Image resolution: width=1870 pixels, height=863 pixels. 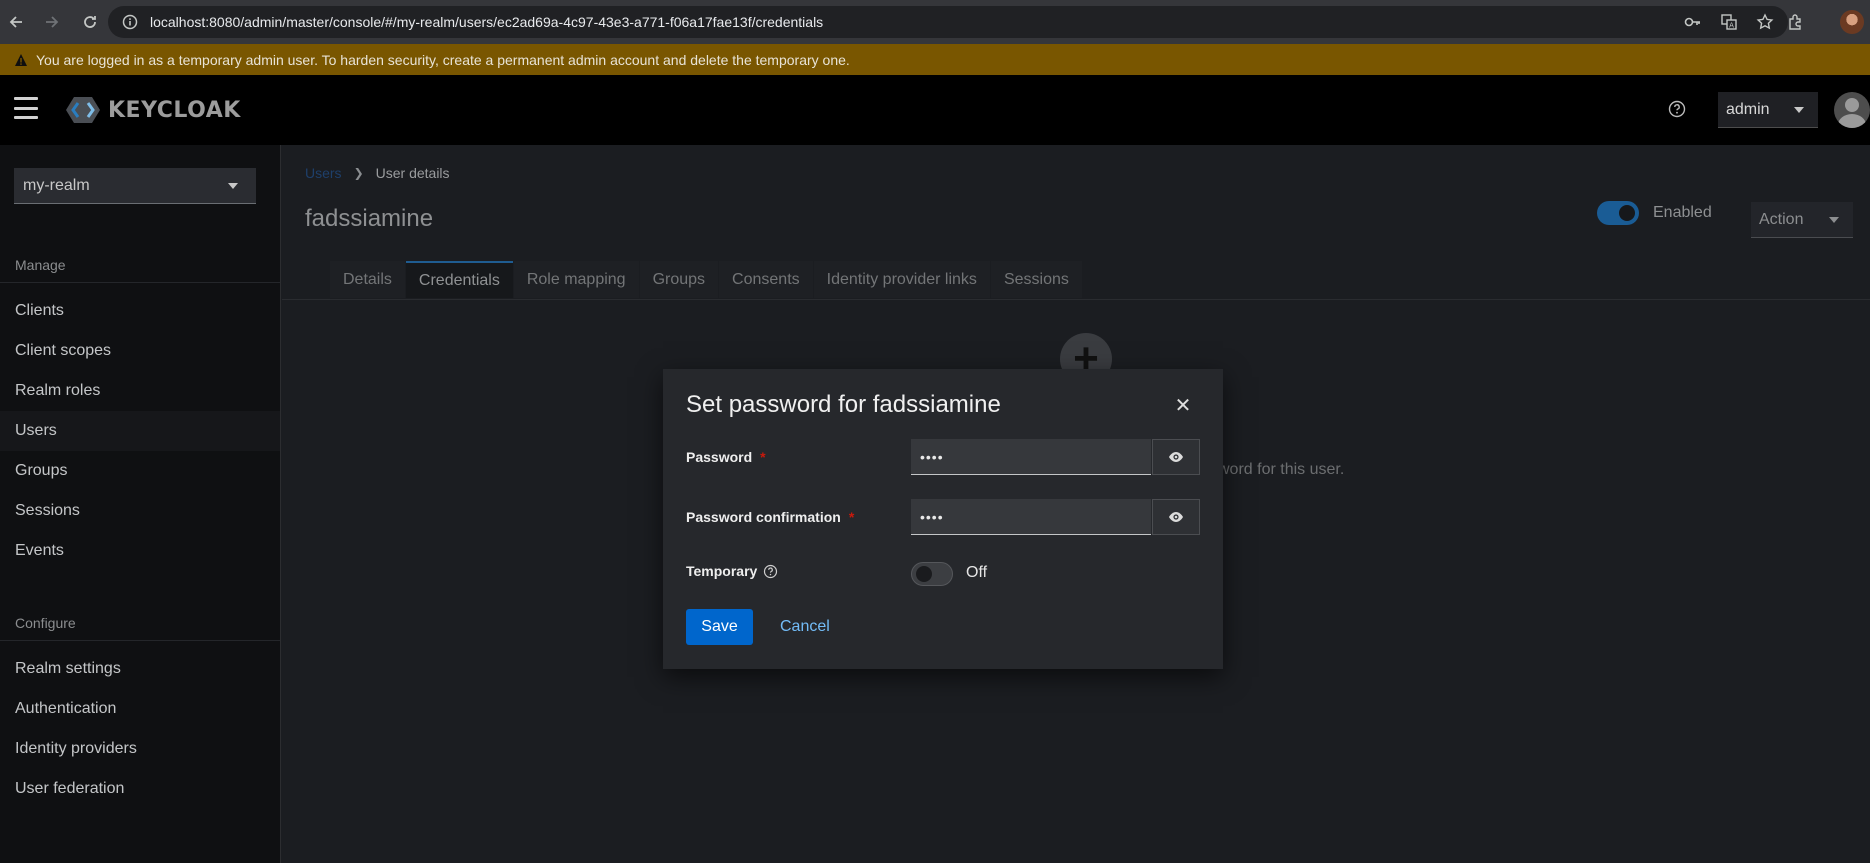 I want to click on bookmark-star-icon, so click(x=1765, y=22).